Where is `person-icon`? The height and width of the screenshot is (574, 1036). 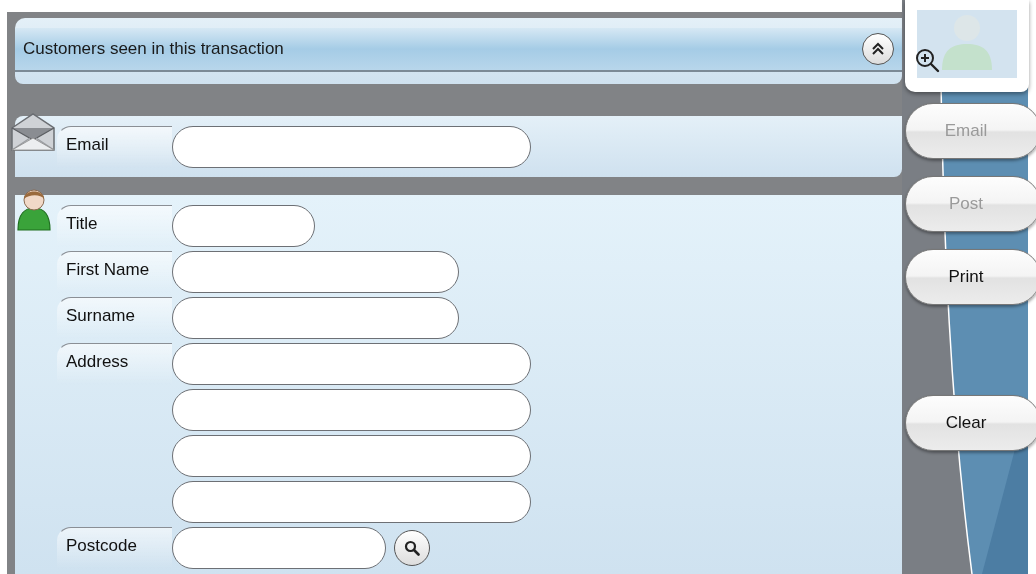
person-icon is located at coordinates (34, 209).